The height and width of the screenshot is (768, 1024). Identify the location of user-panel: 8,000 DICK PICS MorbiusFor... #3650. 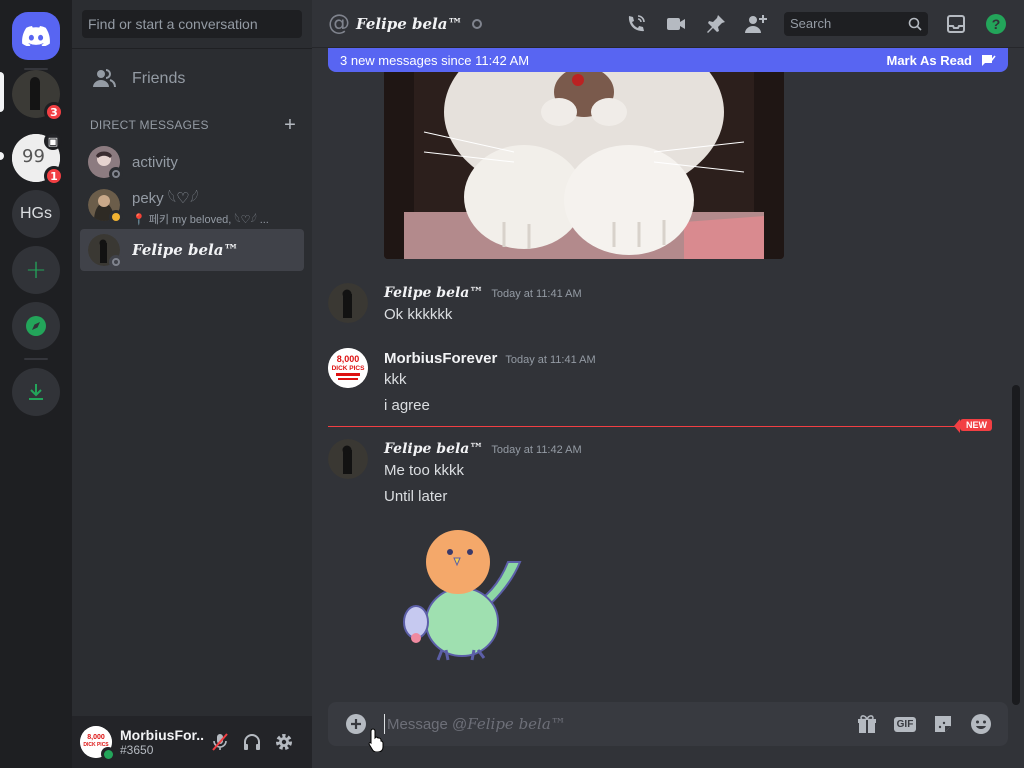
(192, 742).